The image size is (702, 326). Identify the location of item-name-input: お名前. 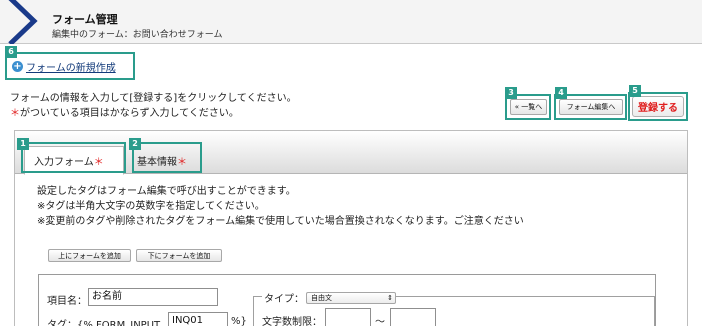
(153, 297).